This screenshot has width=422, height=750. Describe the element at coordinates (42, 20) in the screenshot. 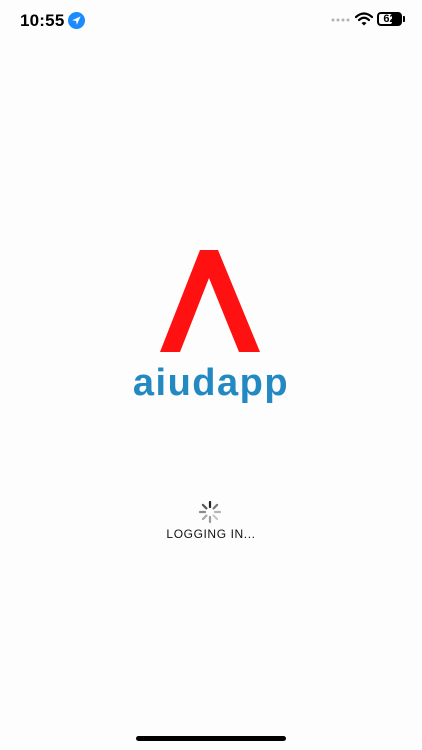

I see `status-time: 10:55` at that location.